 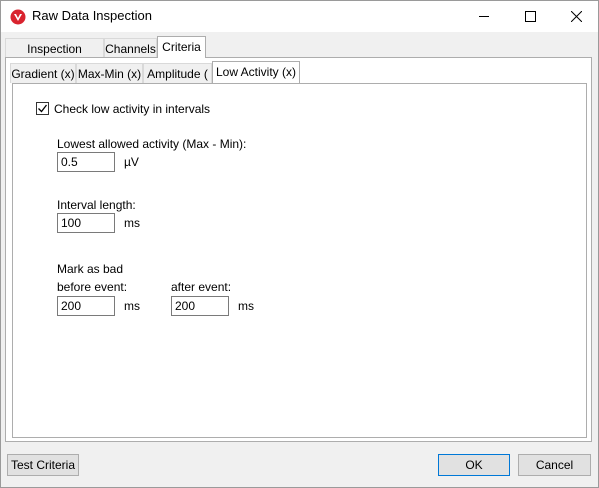 I want to click on mark-as-bad-label: Mark as bad, so click(x=90, y=269).